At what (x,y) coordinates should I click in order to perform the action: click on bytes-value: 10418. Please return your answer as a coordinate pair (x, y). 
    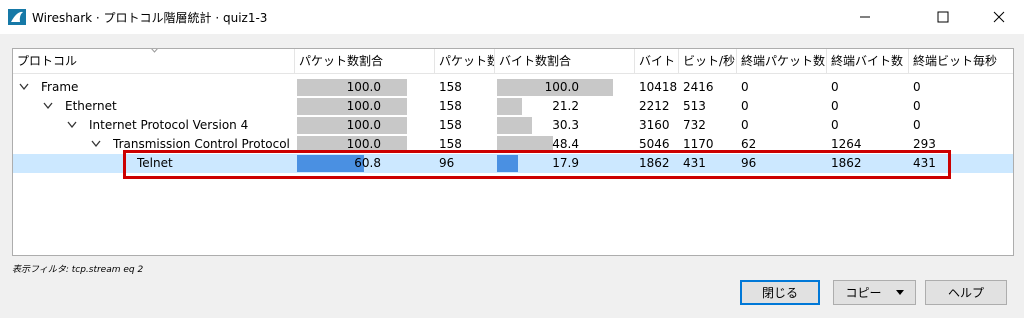
    Looking at the image, I should click on (658, 87).